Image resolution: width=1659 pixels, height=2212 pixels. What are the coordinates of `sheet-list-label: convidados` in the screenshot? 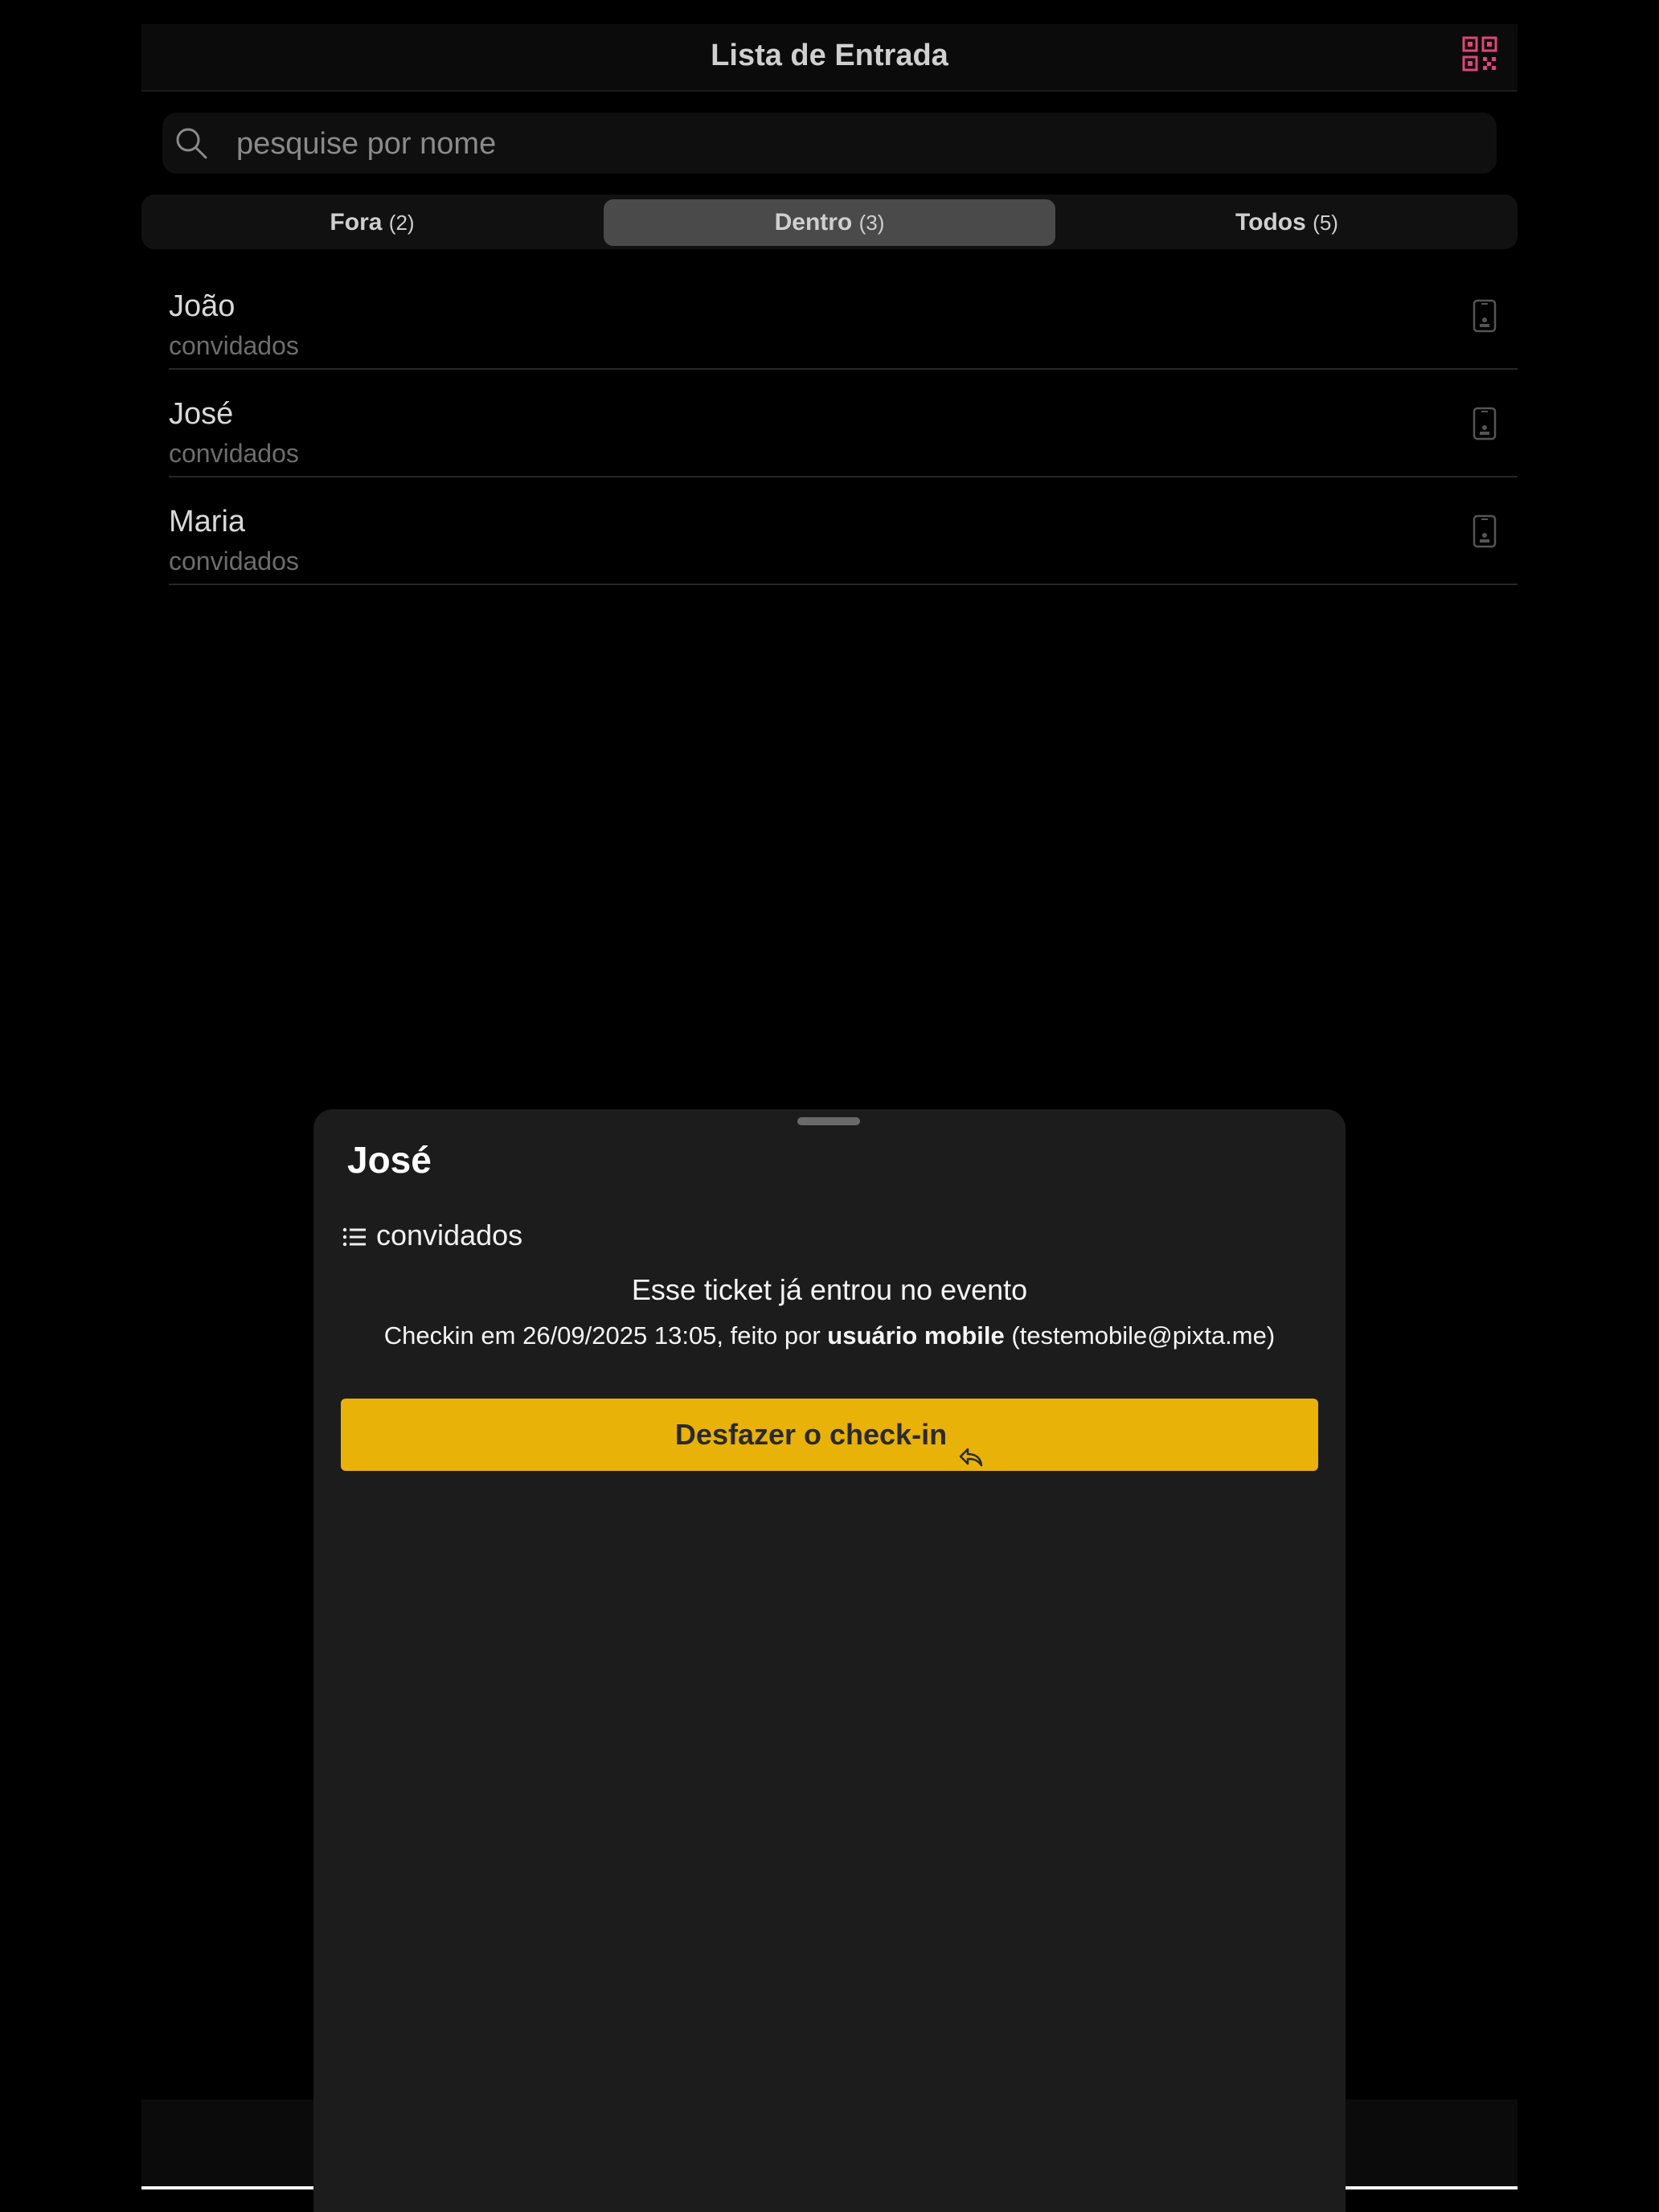 It's located at (449, 1235).